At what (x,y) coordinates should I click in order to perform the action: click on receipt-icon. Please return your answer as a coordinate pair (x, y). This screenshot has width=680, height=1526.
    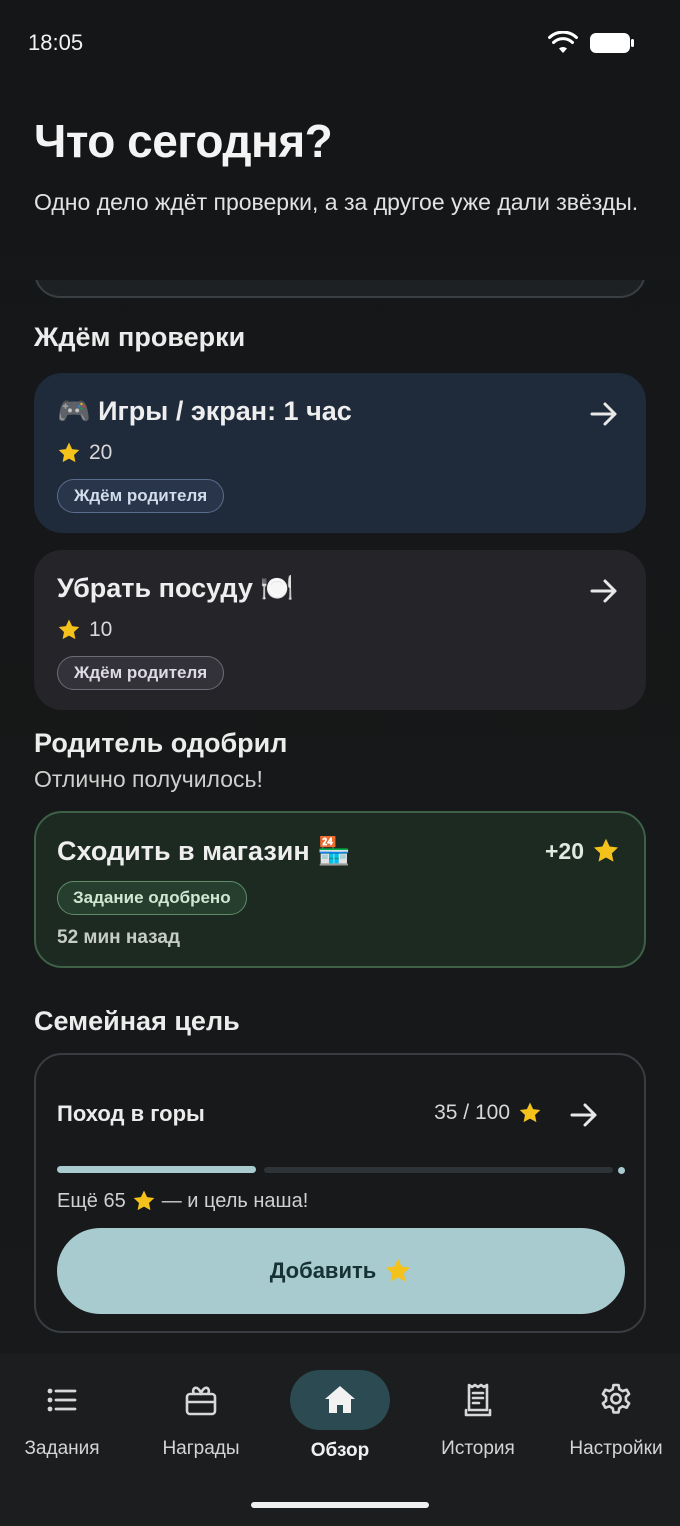
    Looking at the image, I should click on (478, 1400).